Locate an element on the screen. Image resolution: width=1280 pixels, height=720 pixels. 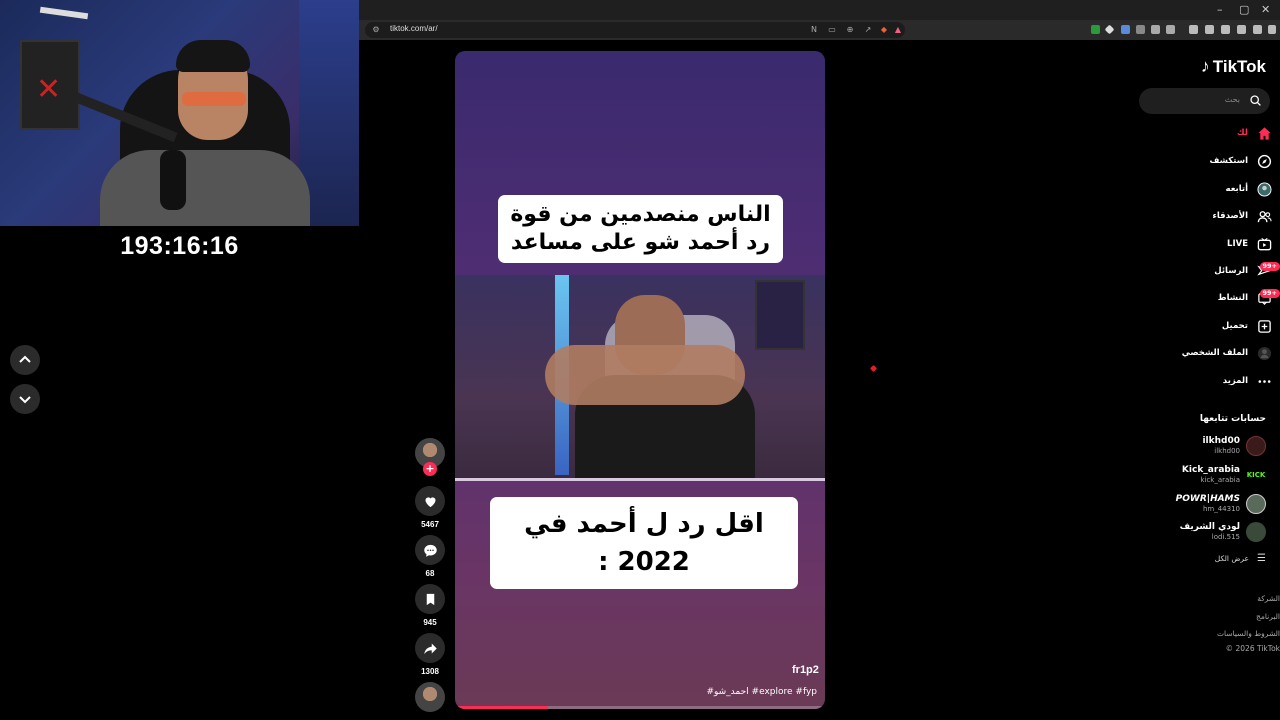
address-bar: ⚙ tiktok.com/ar/ N ▭ ⊕ ↗ ◆ ▲ is located at coordinates (819, 30).